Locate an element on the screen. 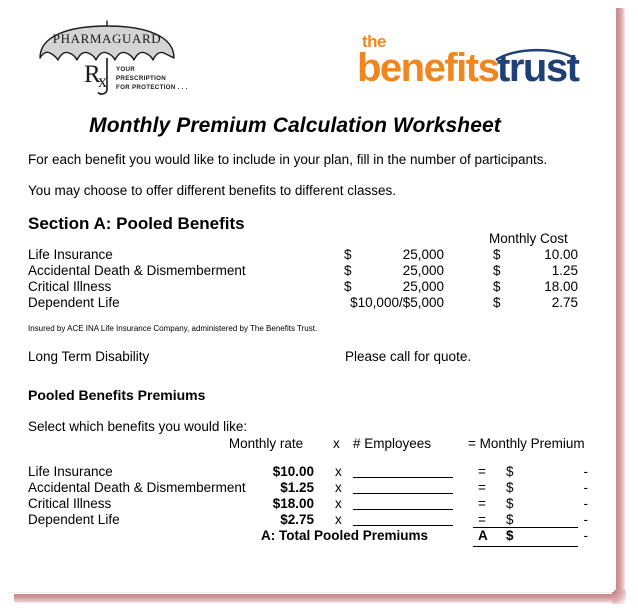  cost-value: 18.00 is located at coordinates (561, 286).